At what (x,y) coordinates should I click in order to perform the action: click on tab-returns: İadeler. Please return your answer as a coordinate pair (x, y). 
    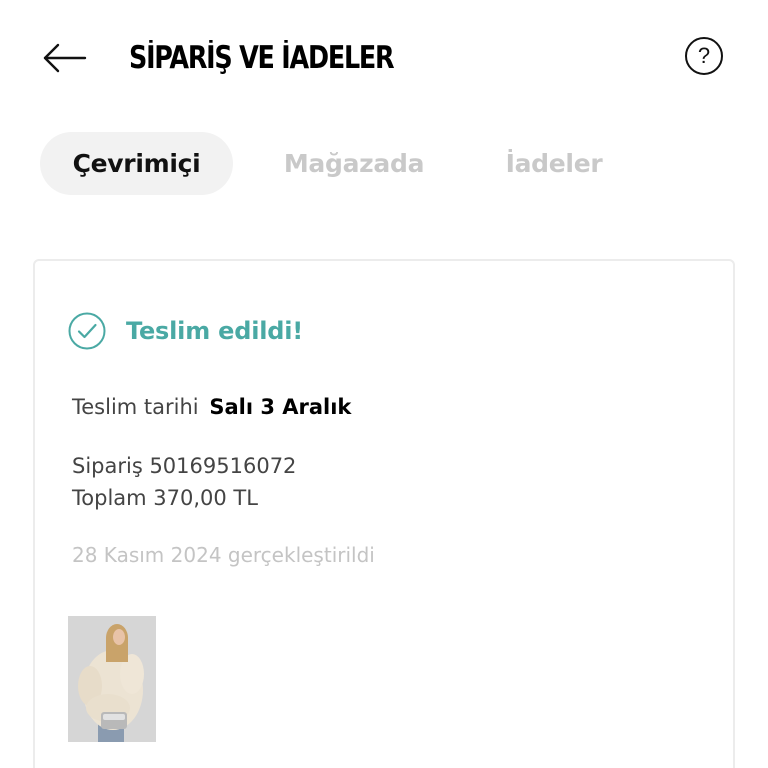
    Looking at the image, I should click on (554, 163).